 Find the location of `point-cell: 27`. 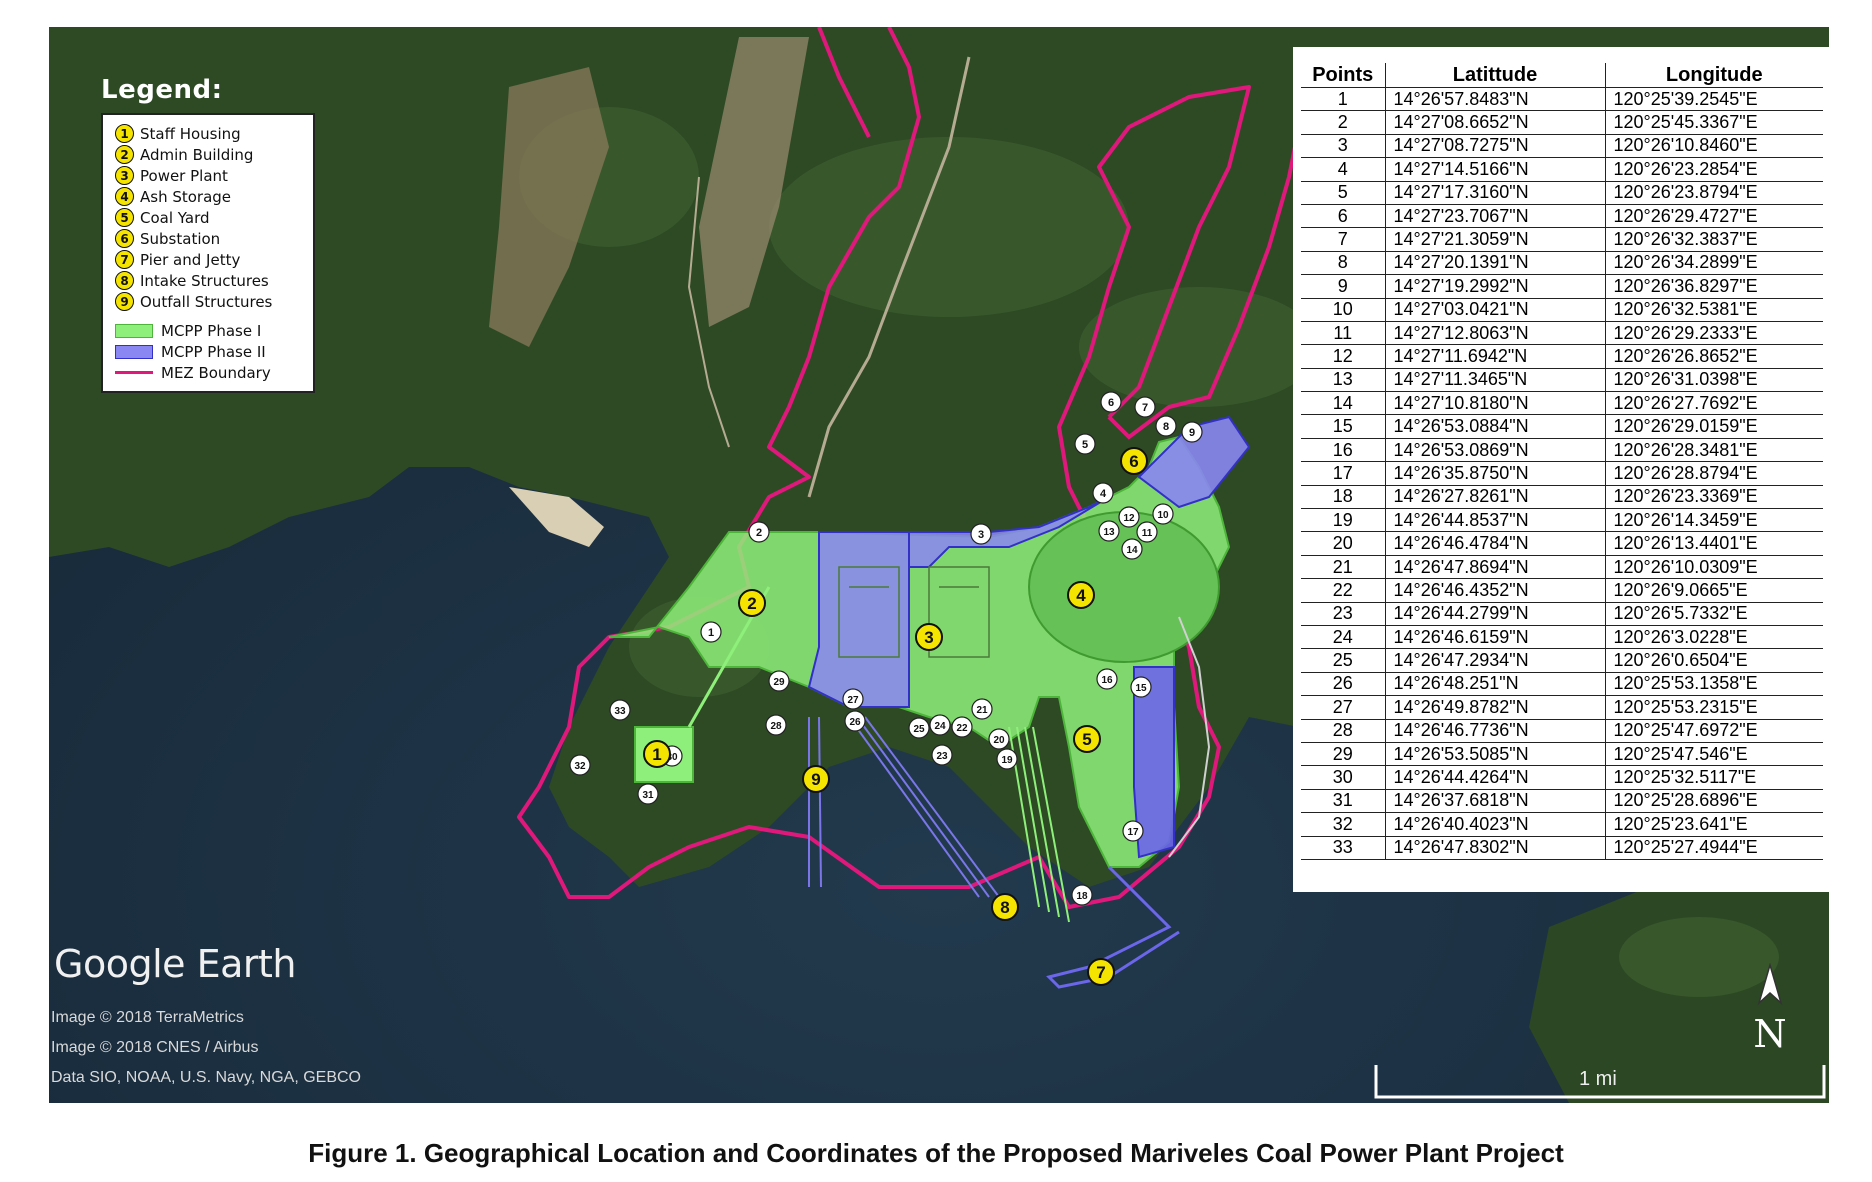

point-cell: 27 is located at coordinates (1343, 707).